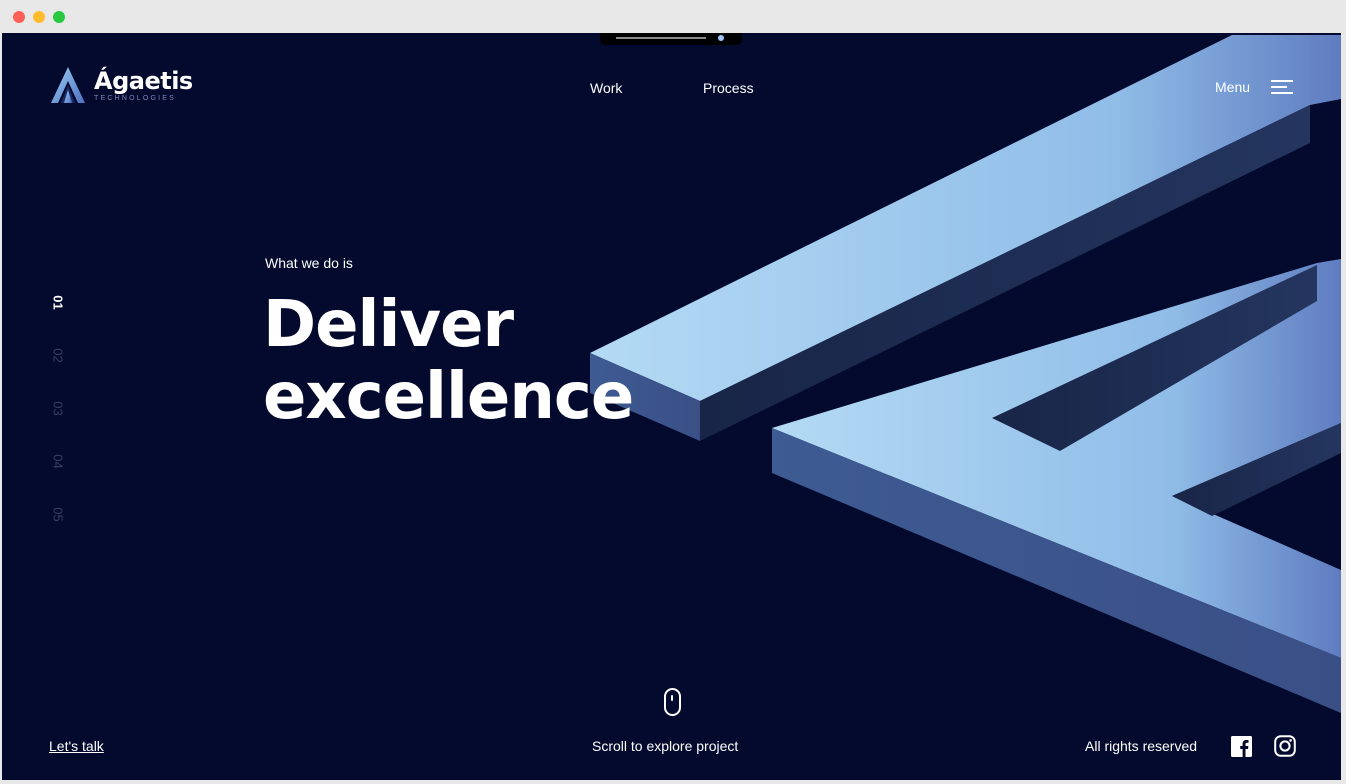 This screenshot has height=784, width=1346. I want to click on nav-link-work: Work, so click(606, 88).